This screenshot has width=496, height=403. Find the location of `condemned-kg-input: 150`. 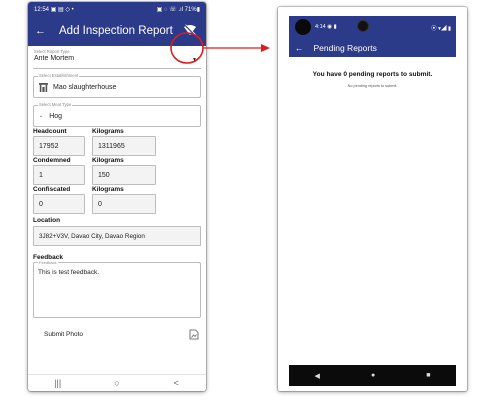

condemned-kg-input: 150 is located at coordinates (124, 175).